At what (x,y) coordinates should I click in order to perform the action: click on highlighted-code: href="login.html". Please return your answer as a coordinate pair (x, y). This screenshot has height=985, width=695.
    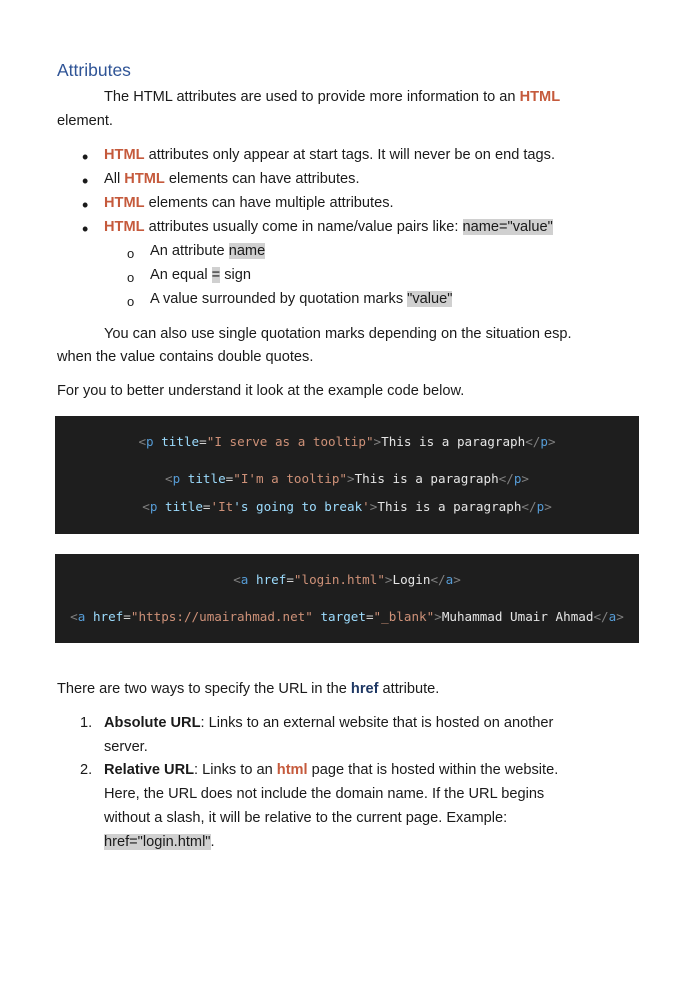
    Looking at the image, I should click on (157, 842).